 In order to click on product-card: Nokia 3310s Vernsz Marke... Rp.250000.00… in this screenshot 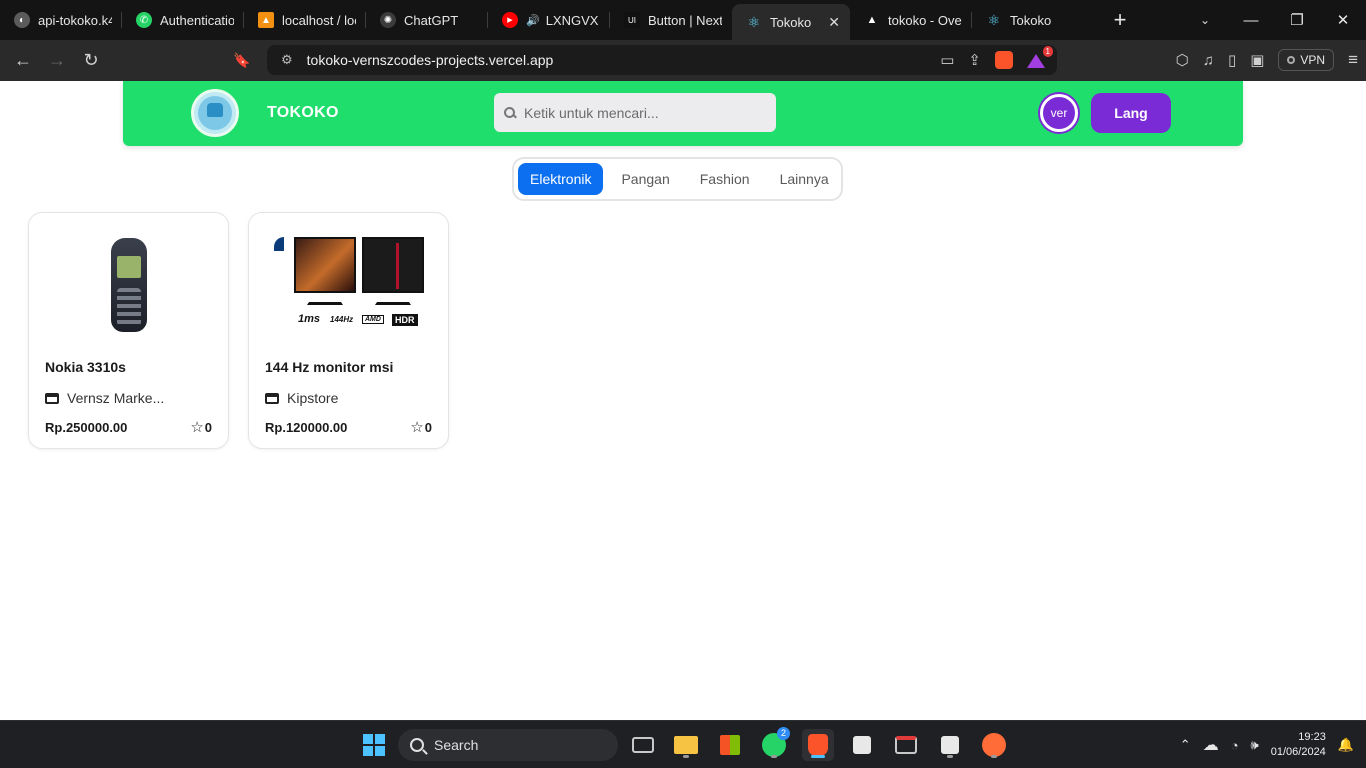, I will do `click(128, 330)`.